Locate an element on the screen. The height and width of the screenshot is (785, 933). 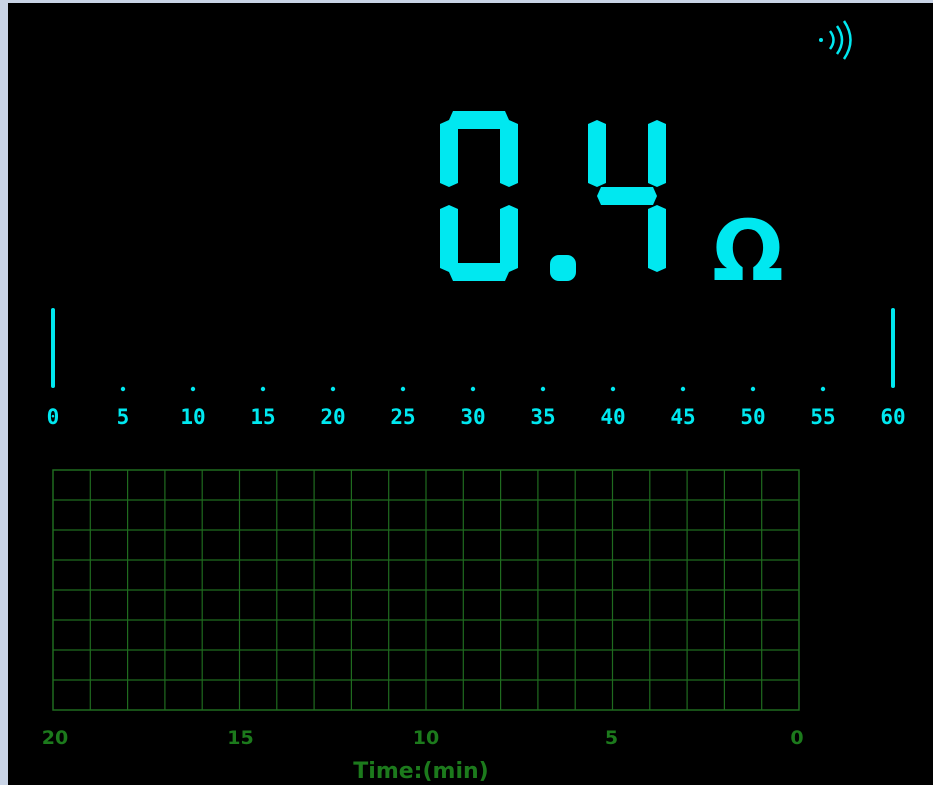
scale-label: 30 is located at coordinates (472, 417).